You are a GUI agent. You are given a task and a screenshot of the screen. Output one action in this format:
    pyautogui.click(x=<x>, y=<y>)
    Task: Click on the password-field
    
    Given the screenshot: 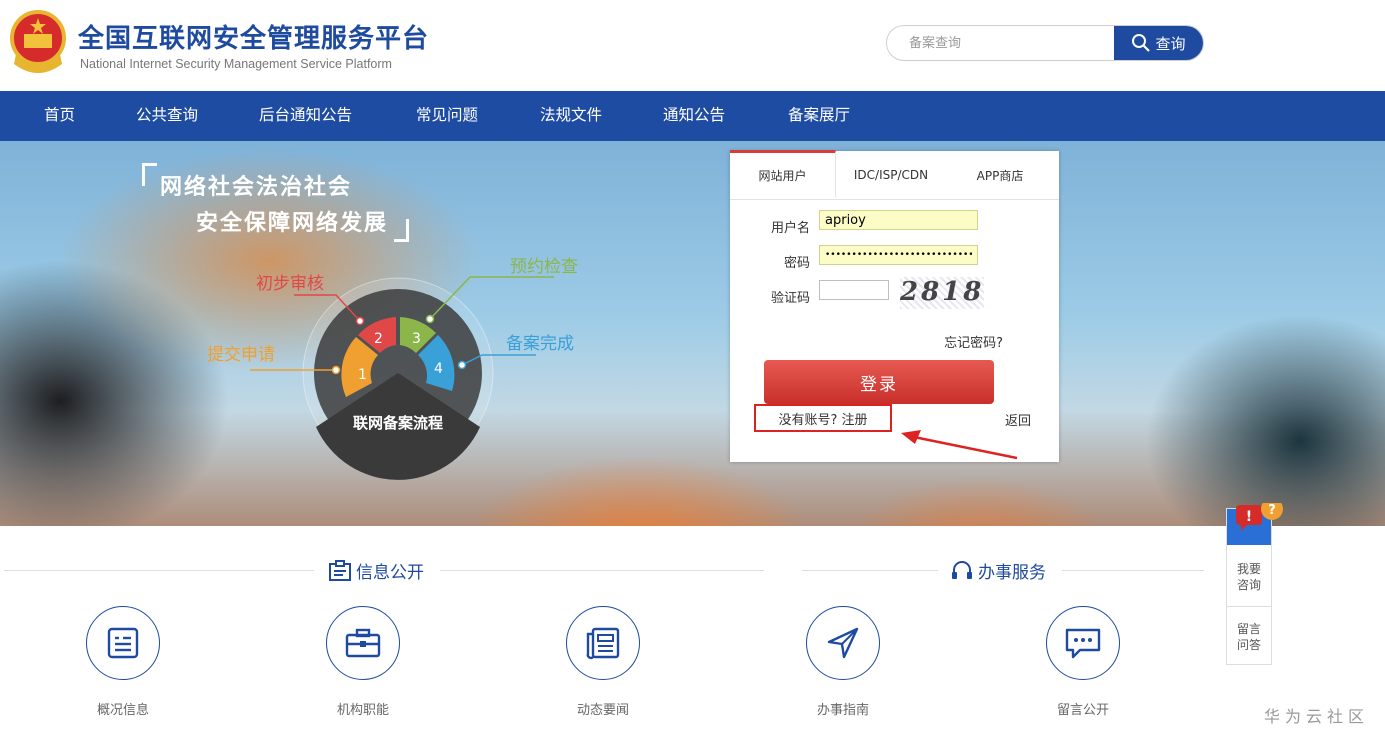 What is the action you would take?
    pyautogui.click(x=898, y=255)
    